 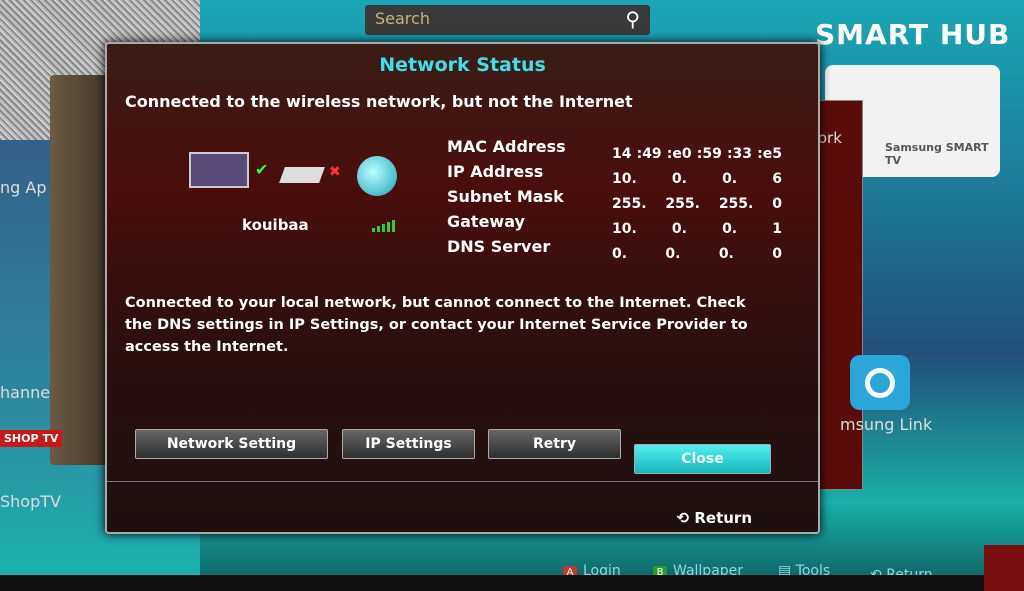 I want to click on ip-settings-button: IP Settings, so click(x=408, y=444).